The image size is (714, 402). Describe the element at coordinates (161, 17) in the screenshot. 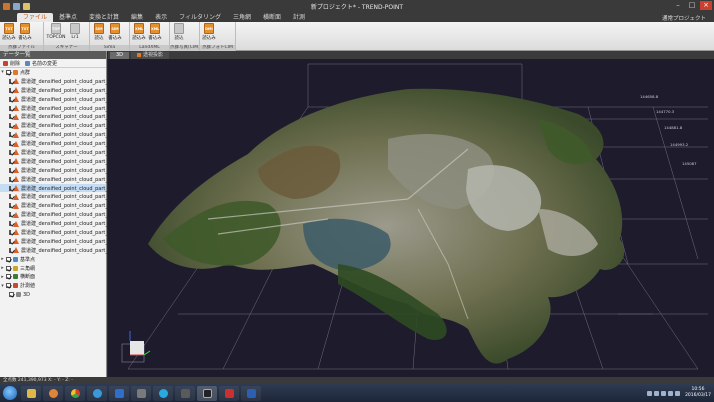

I see `tab-view: 表示` at that location.